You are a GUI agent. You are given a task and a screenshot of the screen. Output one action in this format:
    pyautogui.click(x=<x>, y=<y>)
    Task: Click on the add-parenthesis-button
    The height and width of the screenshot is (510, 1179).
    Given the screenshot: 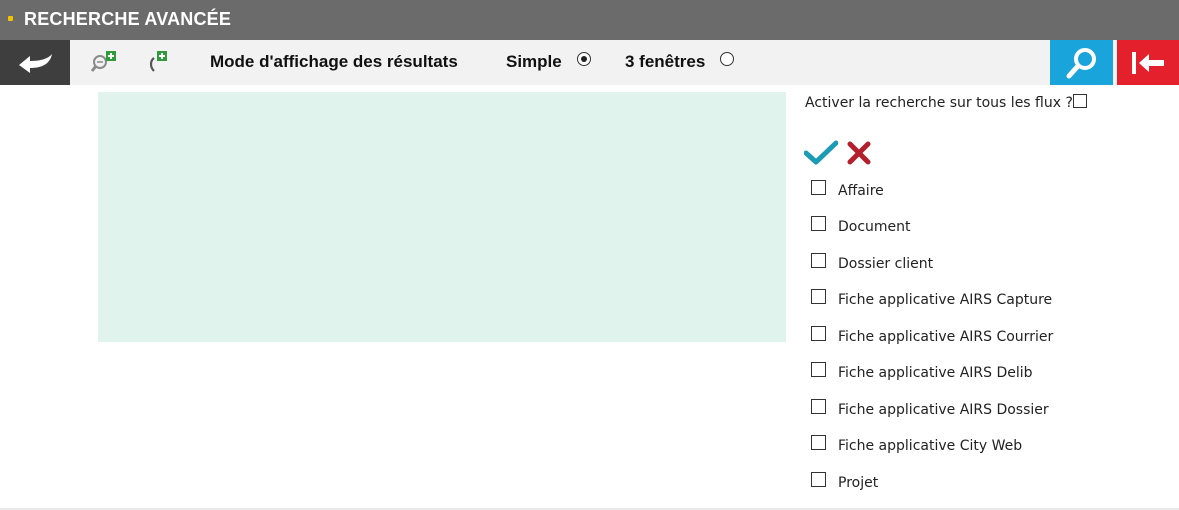 What is the action you would take?
    pyautogui.click(x=159, y=64)
    